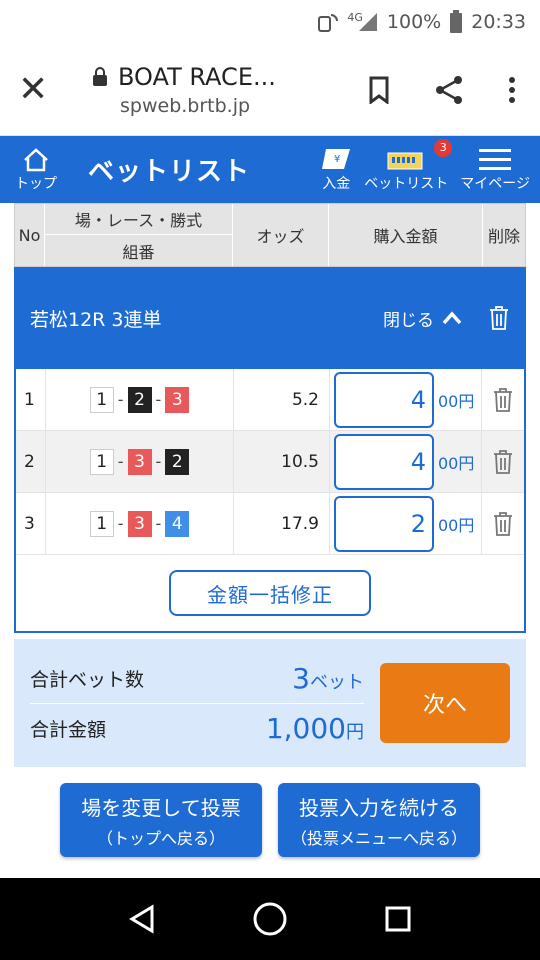  Describe the element at coordinates (31, 523) in the screenshot. I see `bet-no: 3` at that location.